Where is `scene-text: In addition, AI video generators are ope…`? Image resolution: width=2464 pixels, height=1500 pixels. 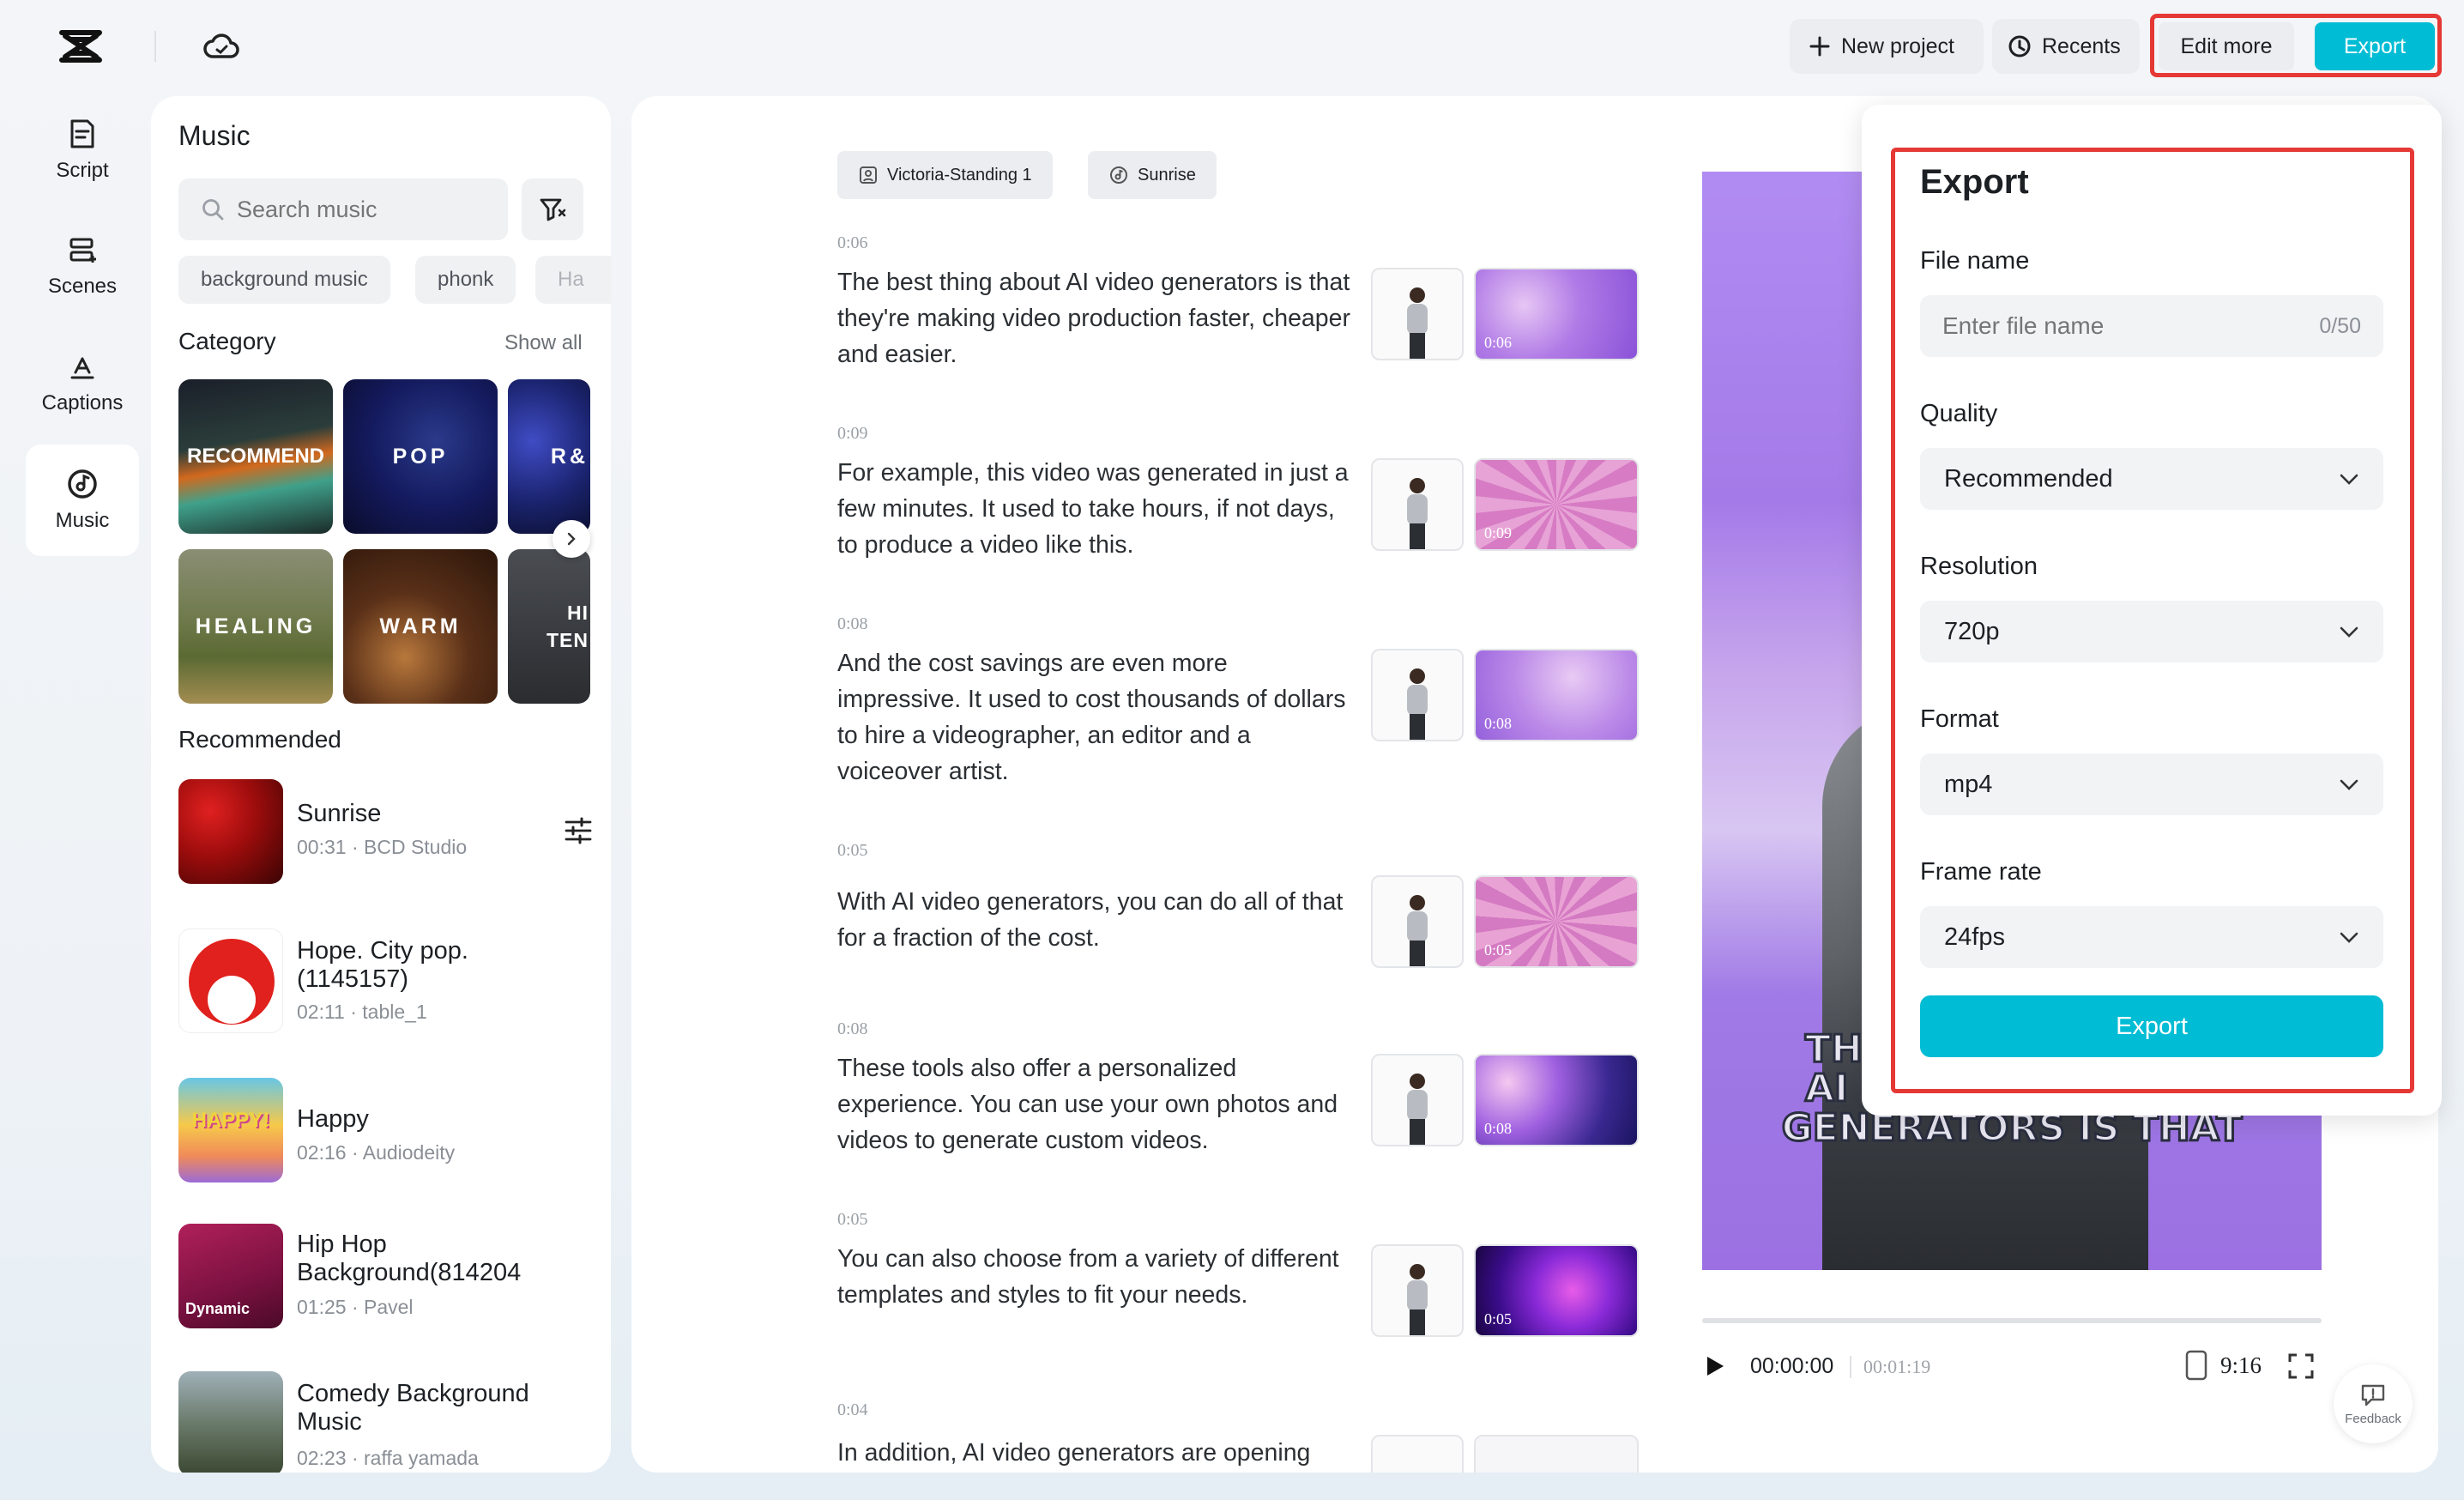 scene-text: In addition, AI video generators are ope… is located at coordinates (1094, 1453).